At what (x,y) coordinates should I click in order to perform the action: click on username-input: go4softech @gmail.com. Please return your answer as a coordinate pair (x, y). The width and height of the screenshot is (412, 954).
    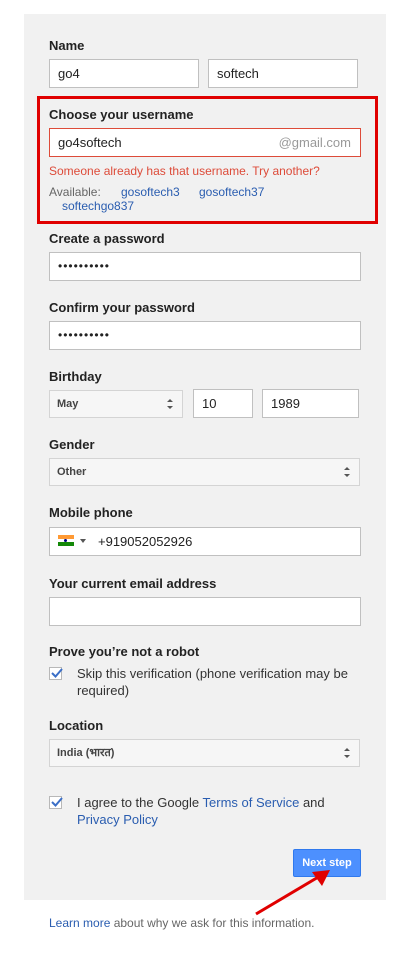
    Looking at the image, I should click on (205, 142).